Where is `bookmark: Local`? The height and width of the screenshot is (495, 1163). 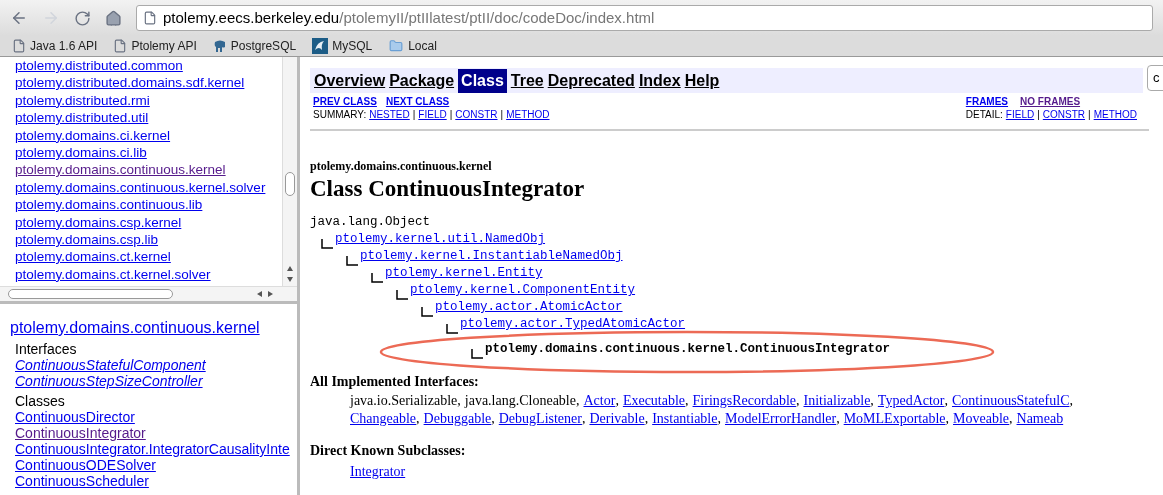 bookmark: Local is located at coordinates (412, 46).